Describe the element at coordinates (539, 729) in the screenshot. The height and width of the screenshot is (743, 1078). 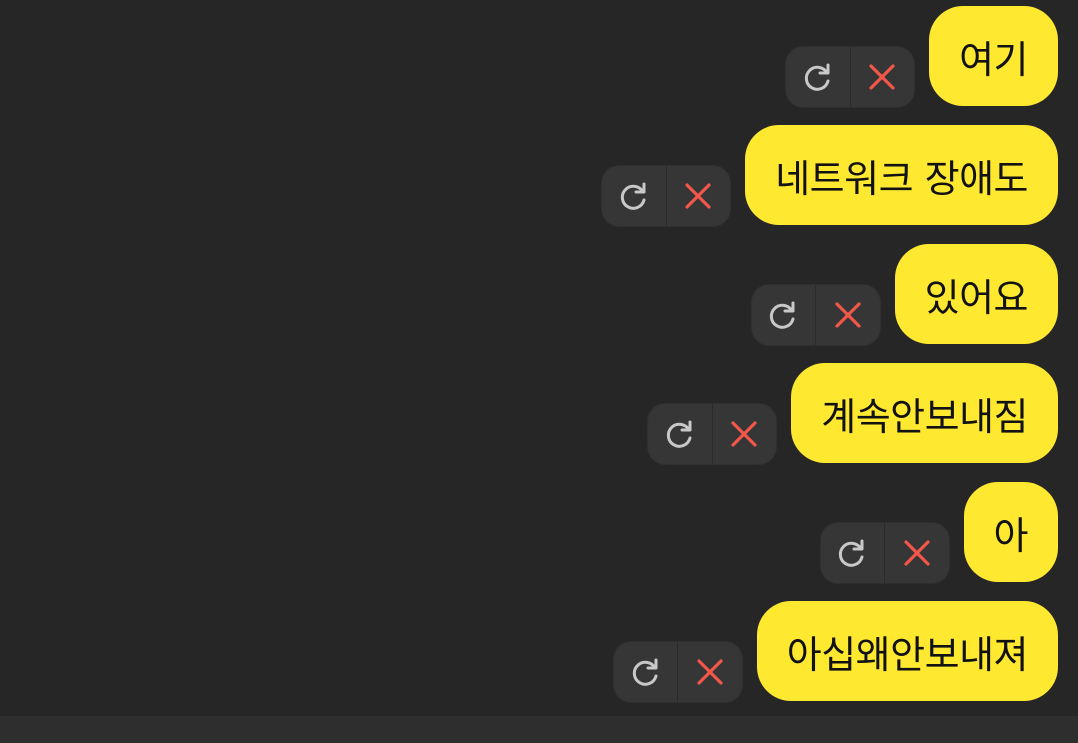
I see `input-bar-edge` at that location.